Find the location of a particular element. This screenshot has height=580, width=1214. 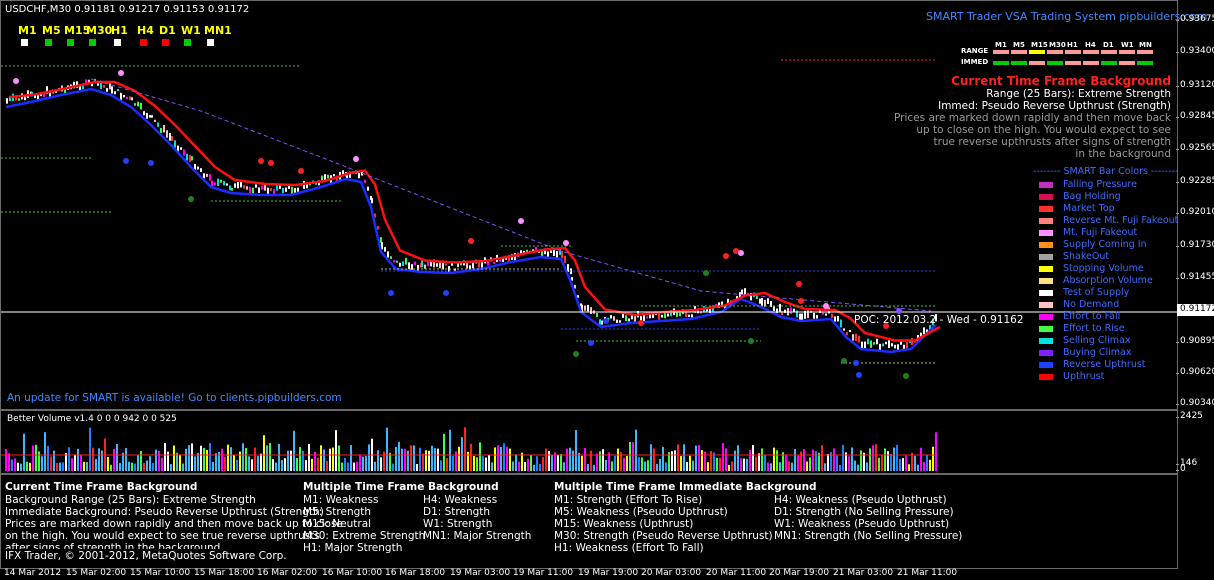

time-tick-2: 15 Mar 10:00 is located at coordinates (160, 573).